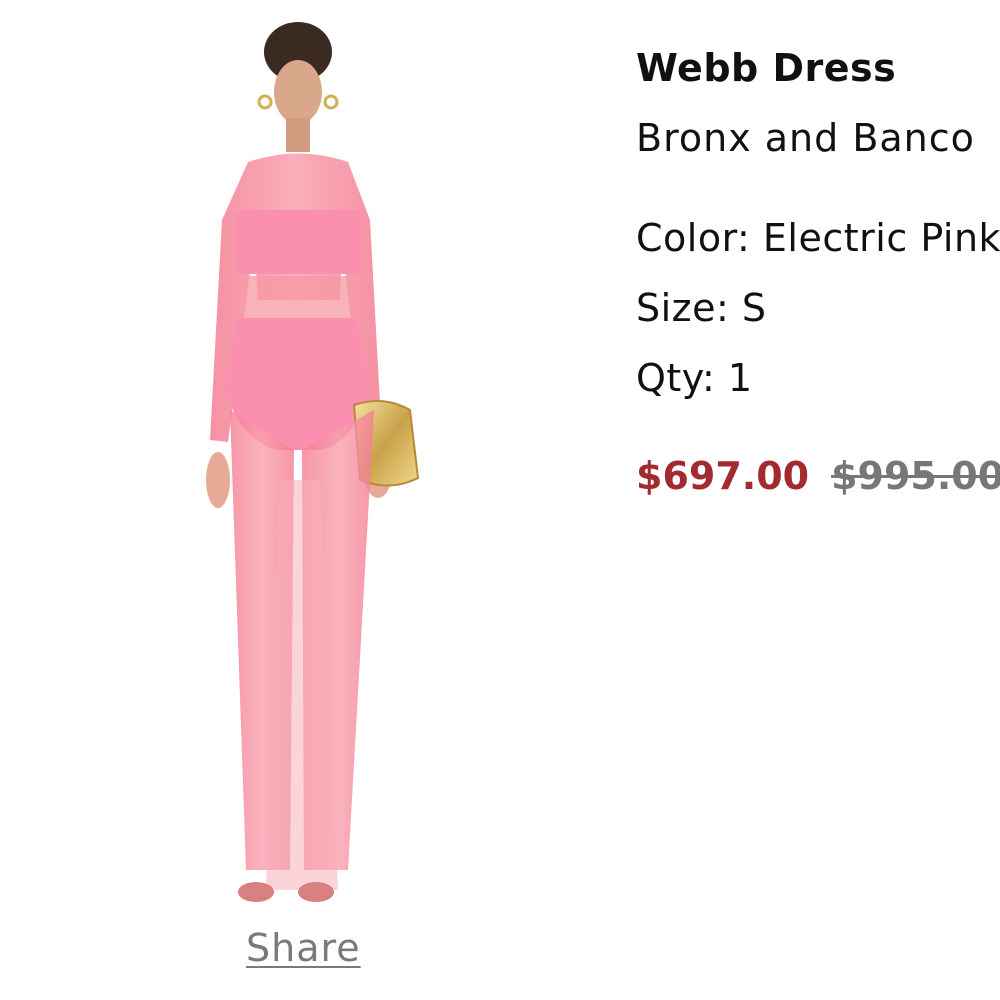 The height and width of the screenshot is (1000, 1000). I want to click on product-title: Webb Dress, so click(818, 68).